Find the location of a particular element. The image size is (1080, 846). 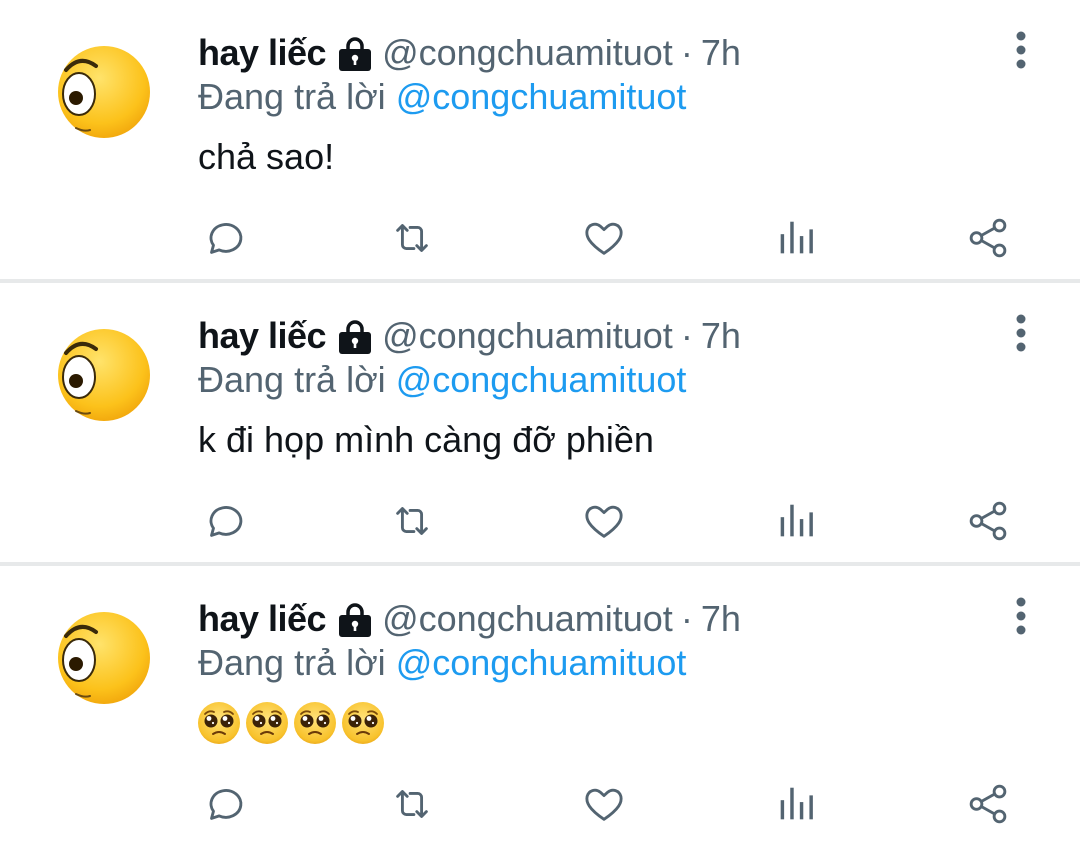

tweet-text: k đi họp mình càng đỡ phiền is located at coordinates (426, 439).